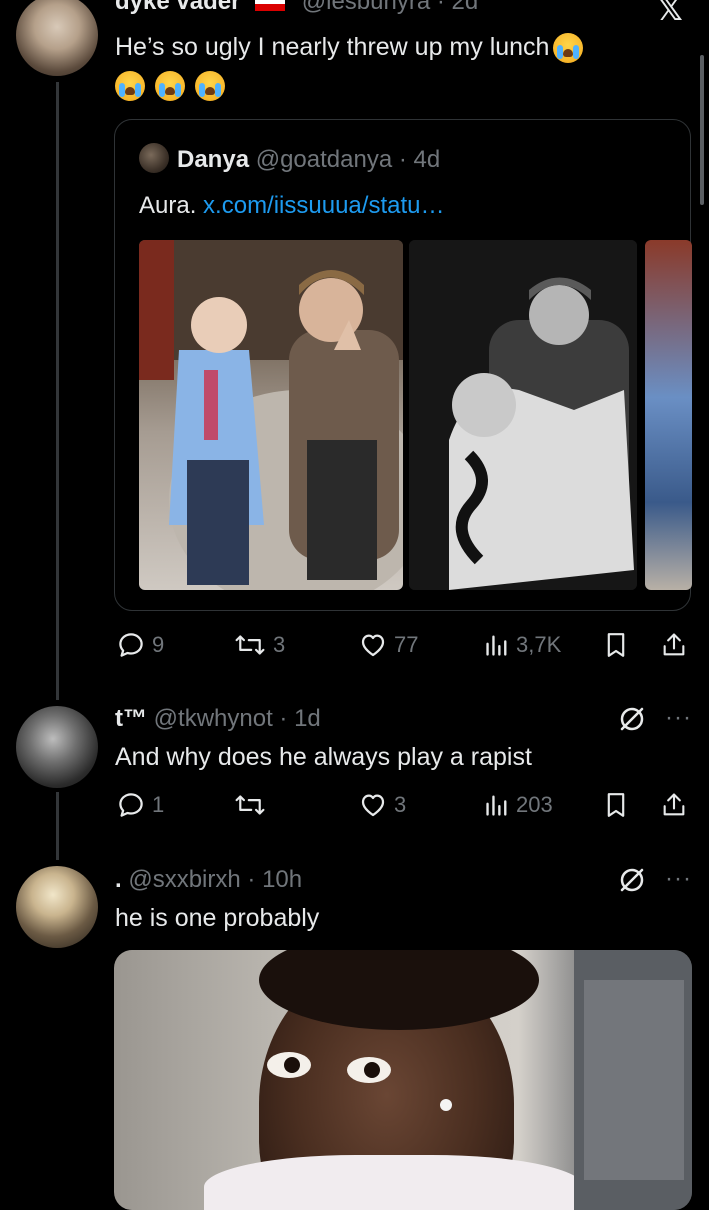 The image size is (709, 1210). What do you see at coordinates (332, 47) in the screenshot?
I see `post-body: He’s so ugly I nearly threw up my lunch` at bounding box center [332, 47].